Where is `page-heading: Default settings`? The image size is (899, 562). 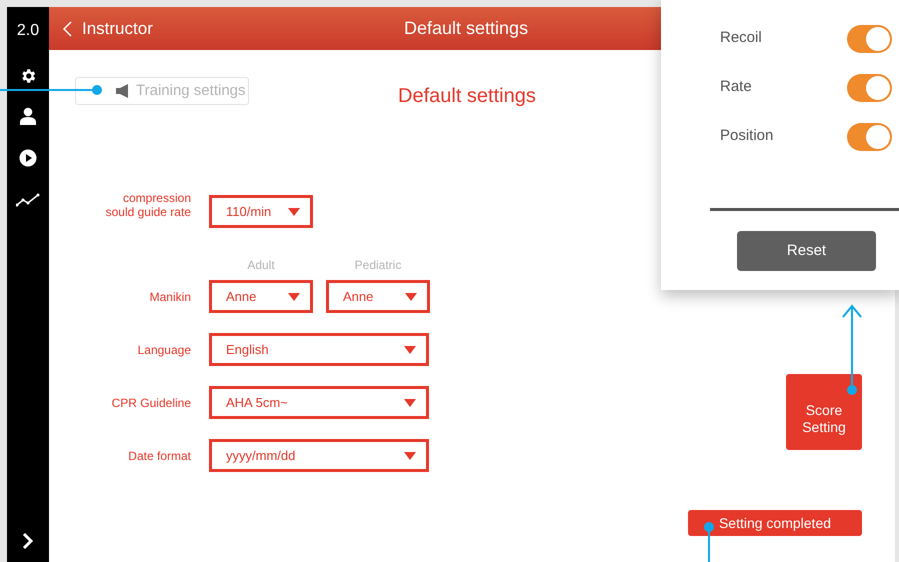 page-heading: Default settings is located at coordinates (467, 96).